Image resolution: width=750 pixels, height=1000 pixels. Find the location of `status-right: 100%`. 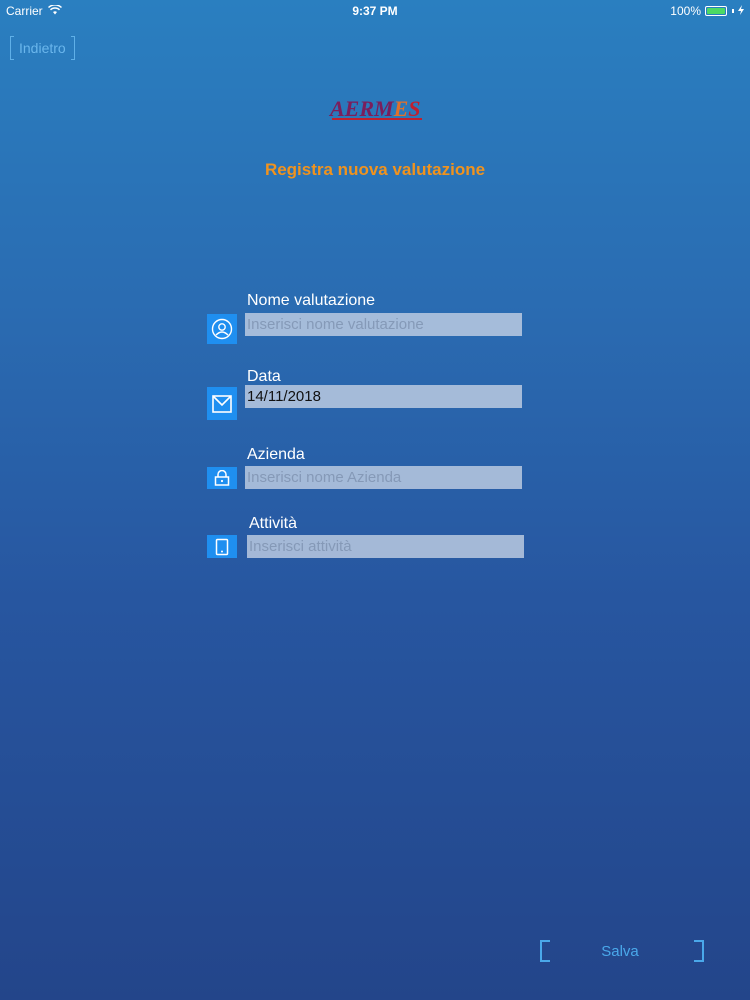

status-right: 100% is located at coordinates (707, 11).